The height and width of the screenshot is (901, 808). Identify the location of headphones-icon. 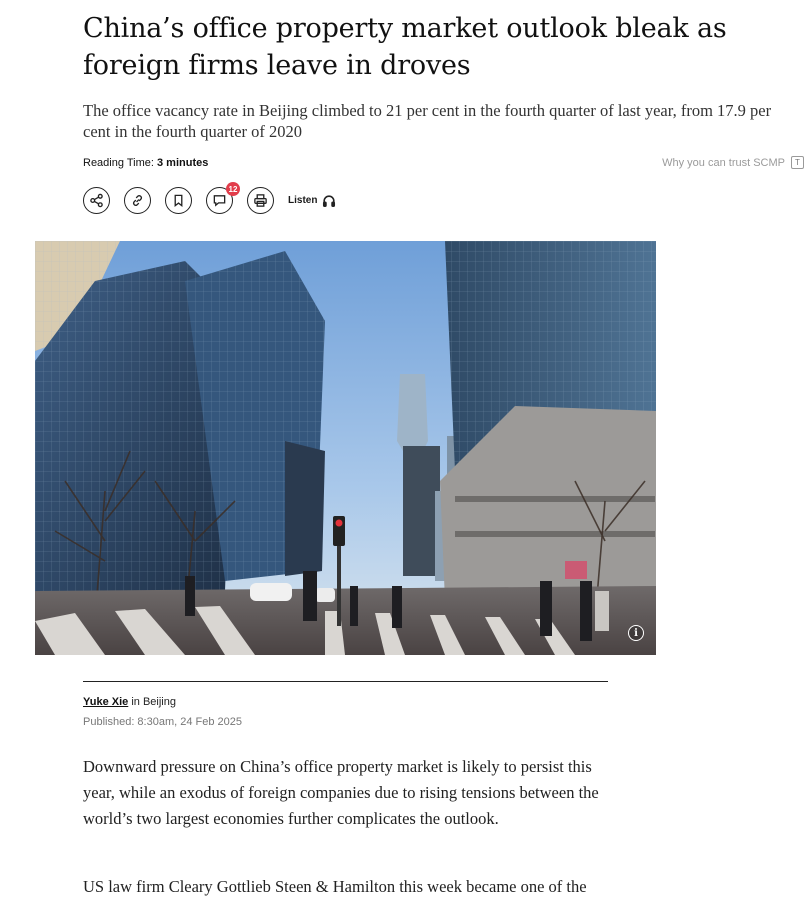
(329, 200).